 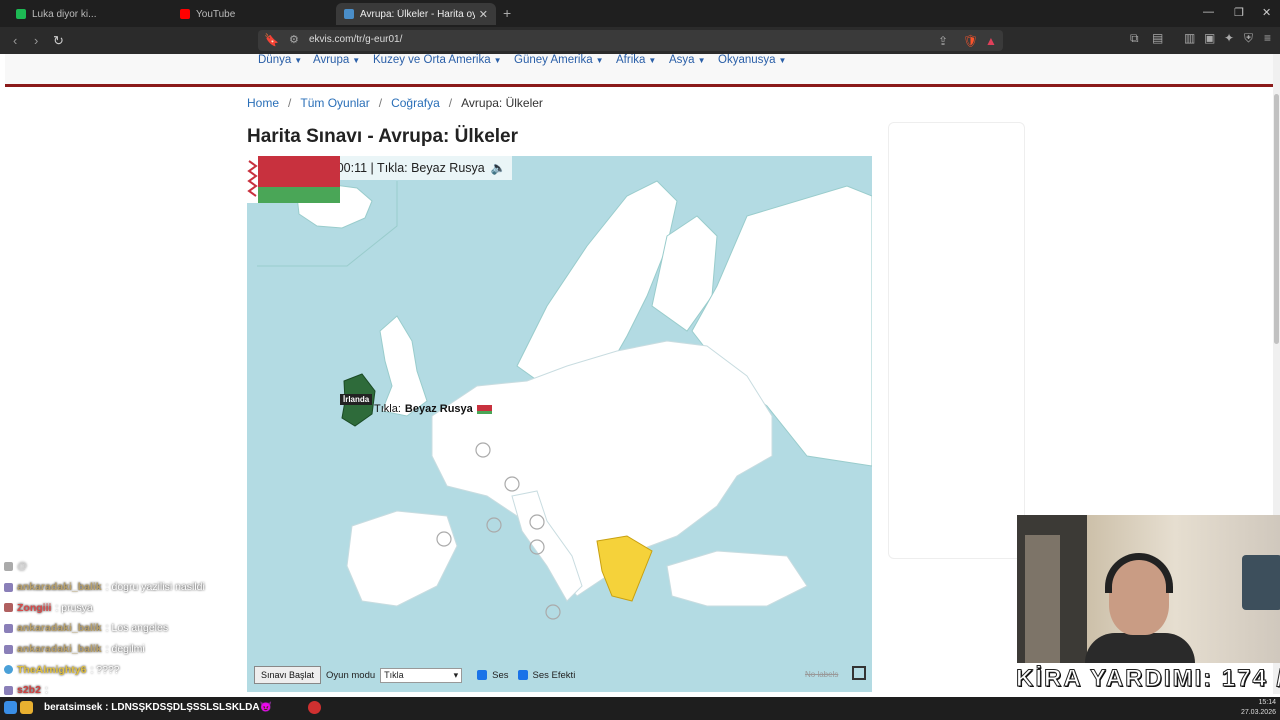 I want to click on sound-label: Ses, so click(x=500, y=675).